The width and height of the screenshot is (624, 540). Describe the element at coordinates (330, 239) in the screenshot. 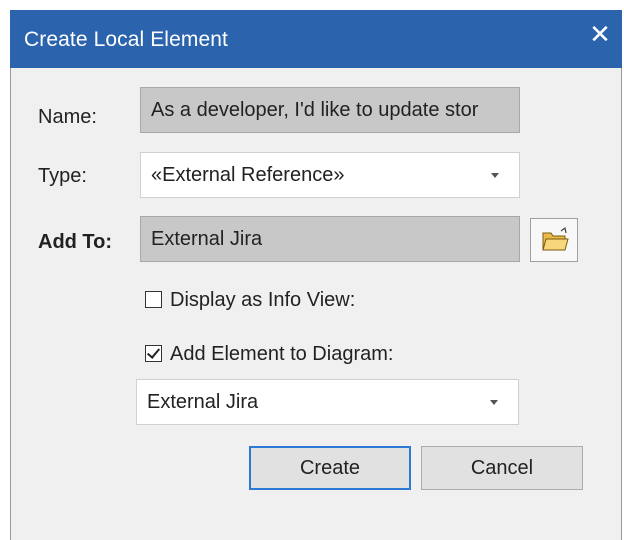

I see `add-to-field: External Jira` at that location.